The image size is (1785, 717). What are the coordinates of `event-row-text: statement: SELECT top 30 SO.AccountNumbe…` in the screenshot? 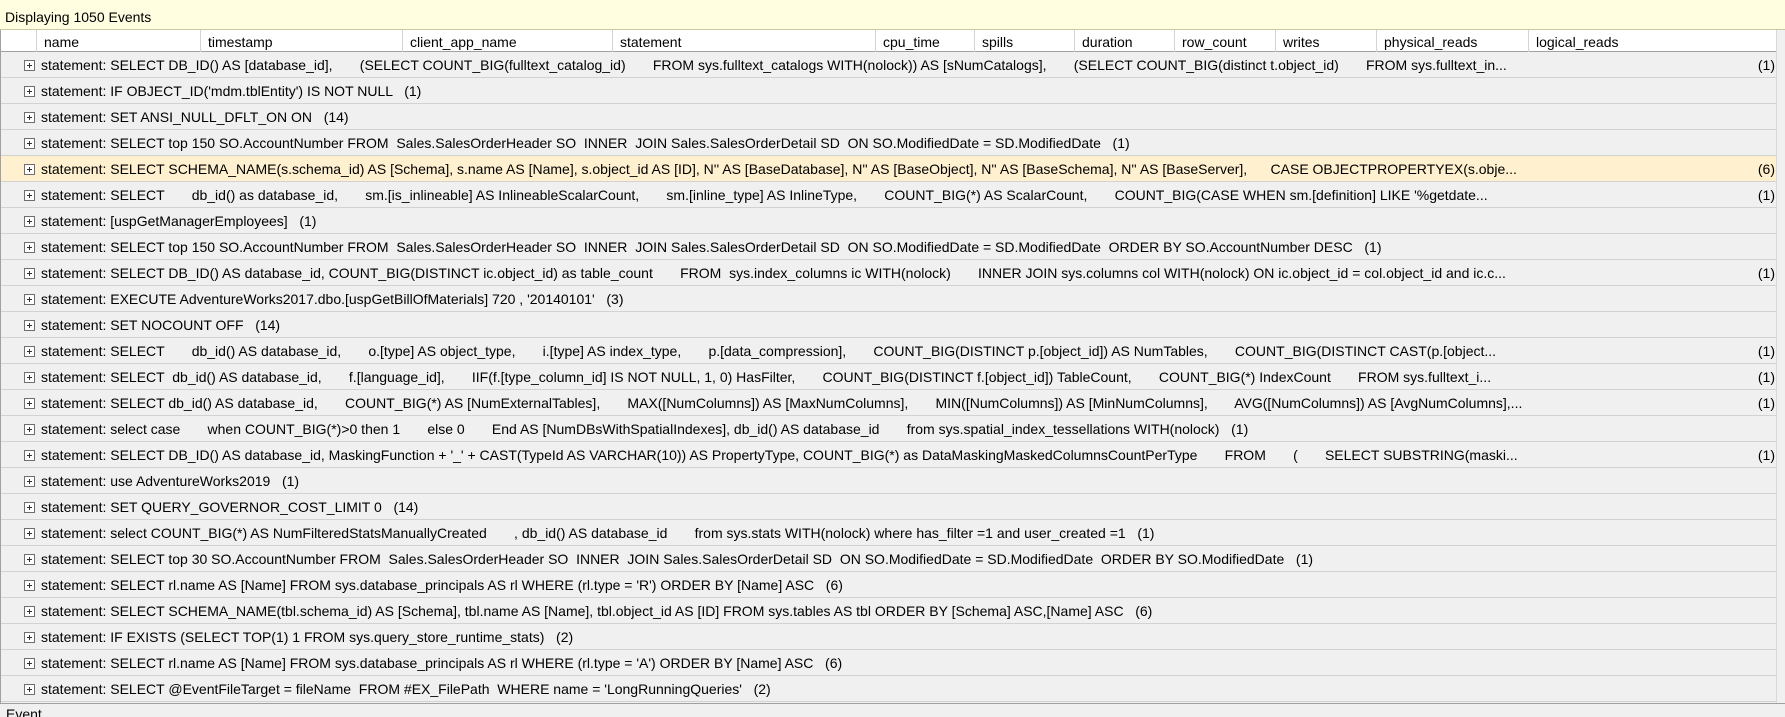 It's located at (677, 559).